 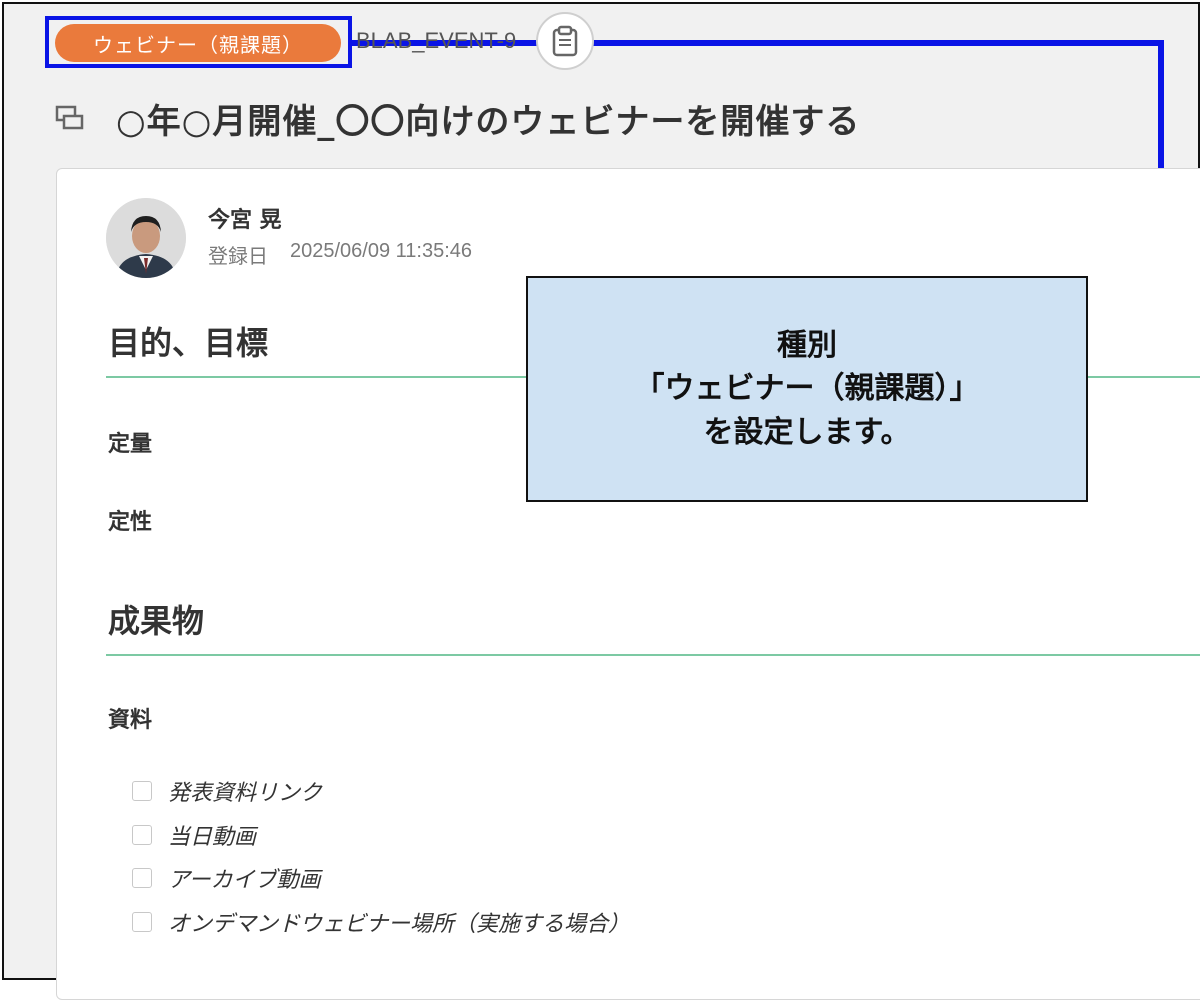 I want to click on checklist-item: オンデマンドウェビナー場所（実施する場合）, so click(x=381, y=922).